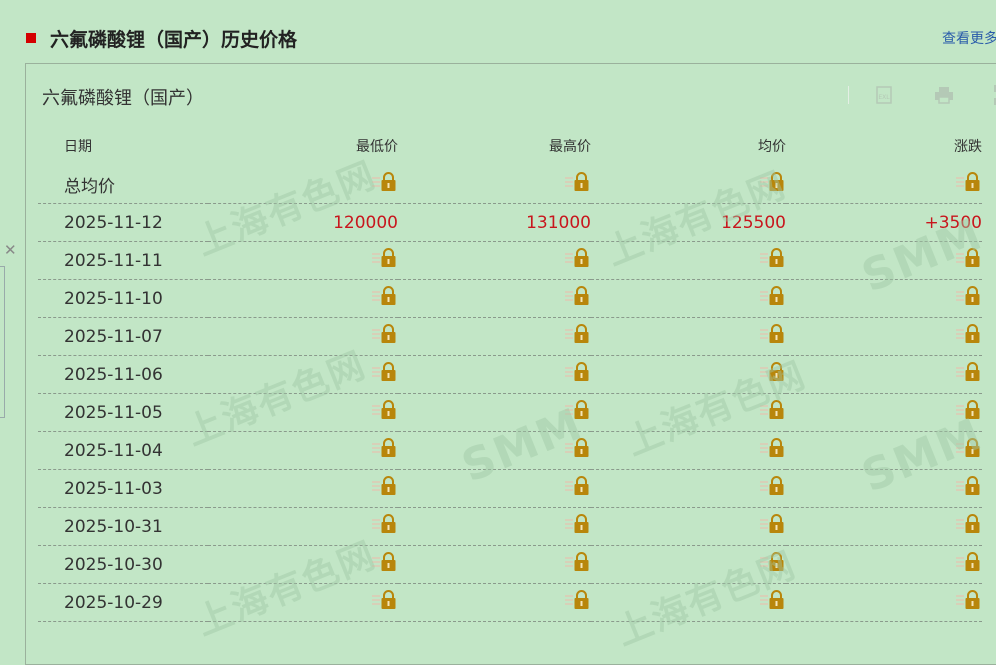 The height and width of the screenshot is (665, 996). What do you see at coordinates (10, 250) in the screenshot?
I see `close-icon: ✕` at bounding box center [10, 250].